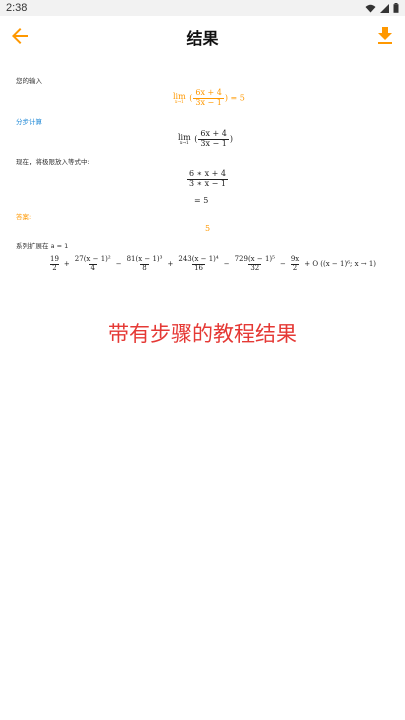 The height and width of the screenshot is (720, 405). What do you see at coordinates (54, 263) in the screenshot?
I see `series-term: 19 2` at bounding box center [54, 263].